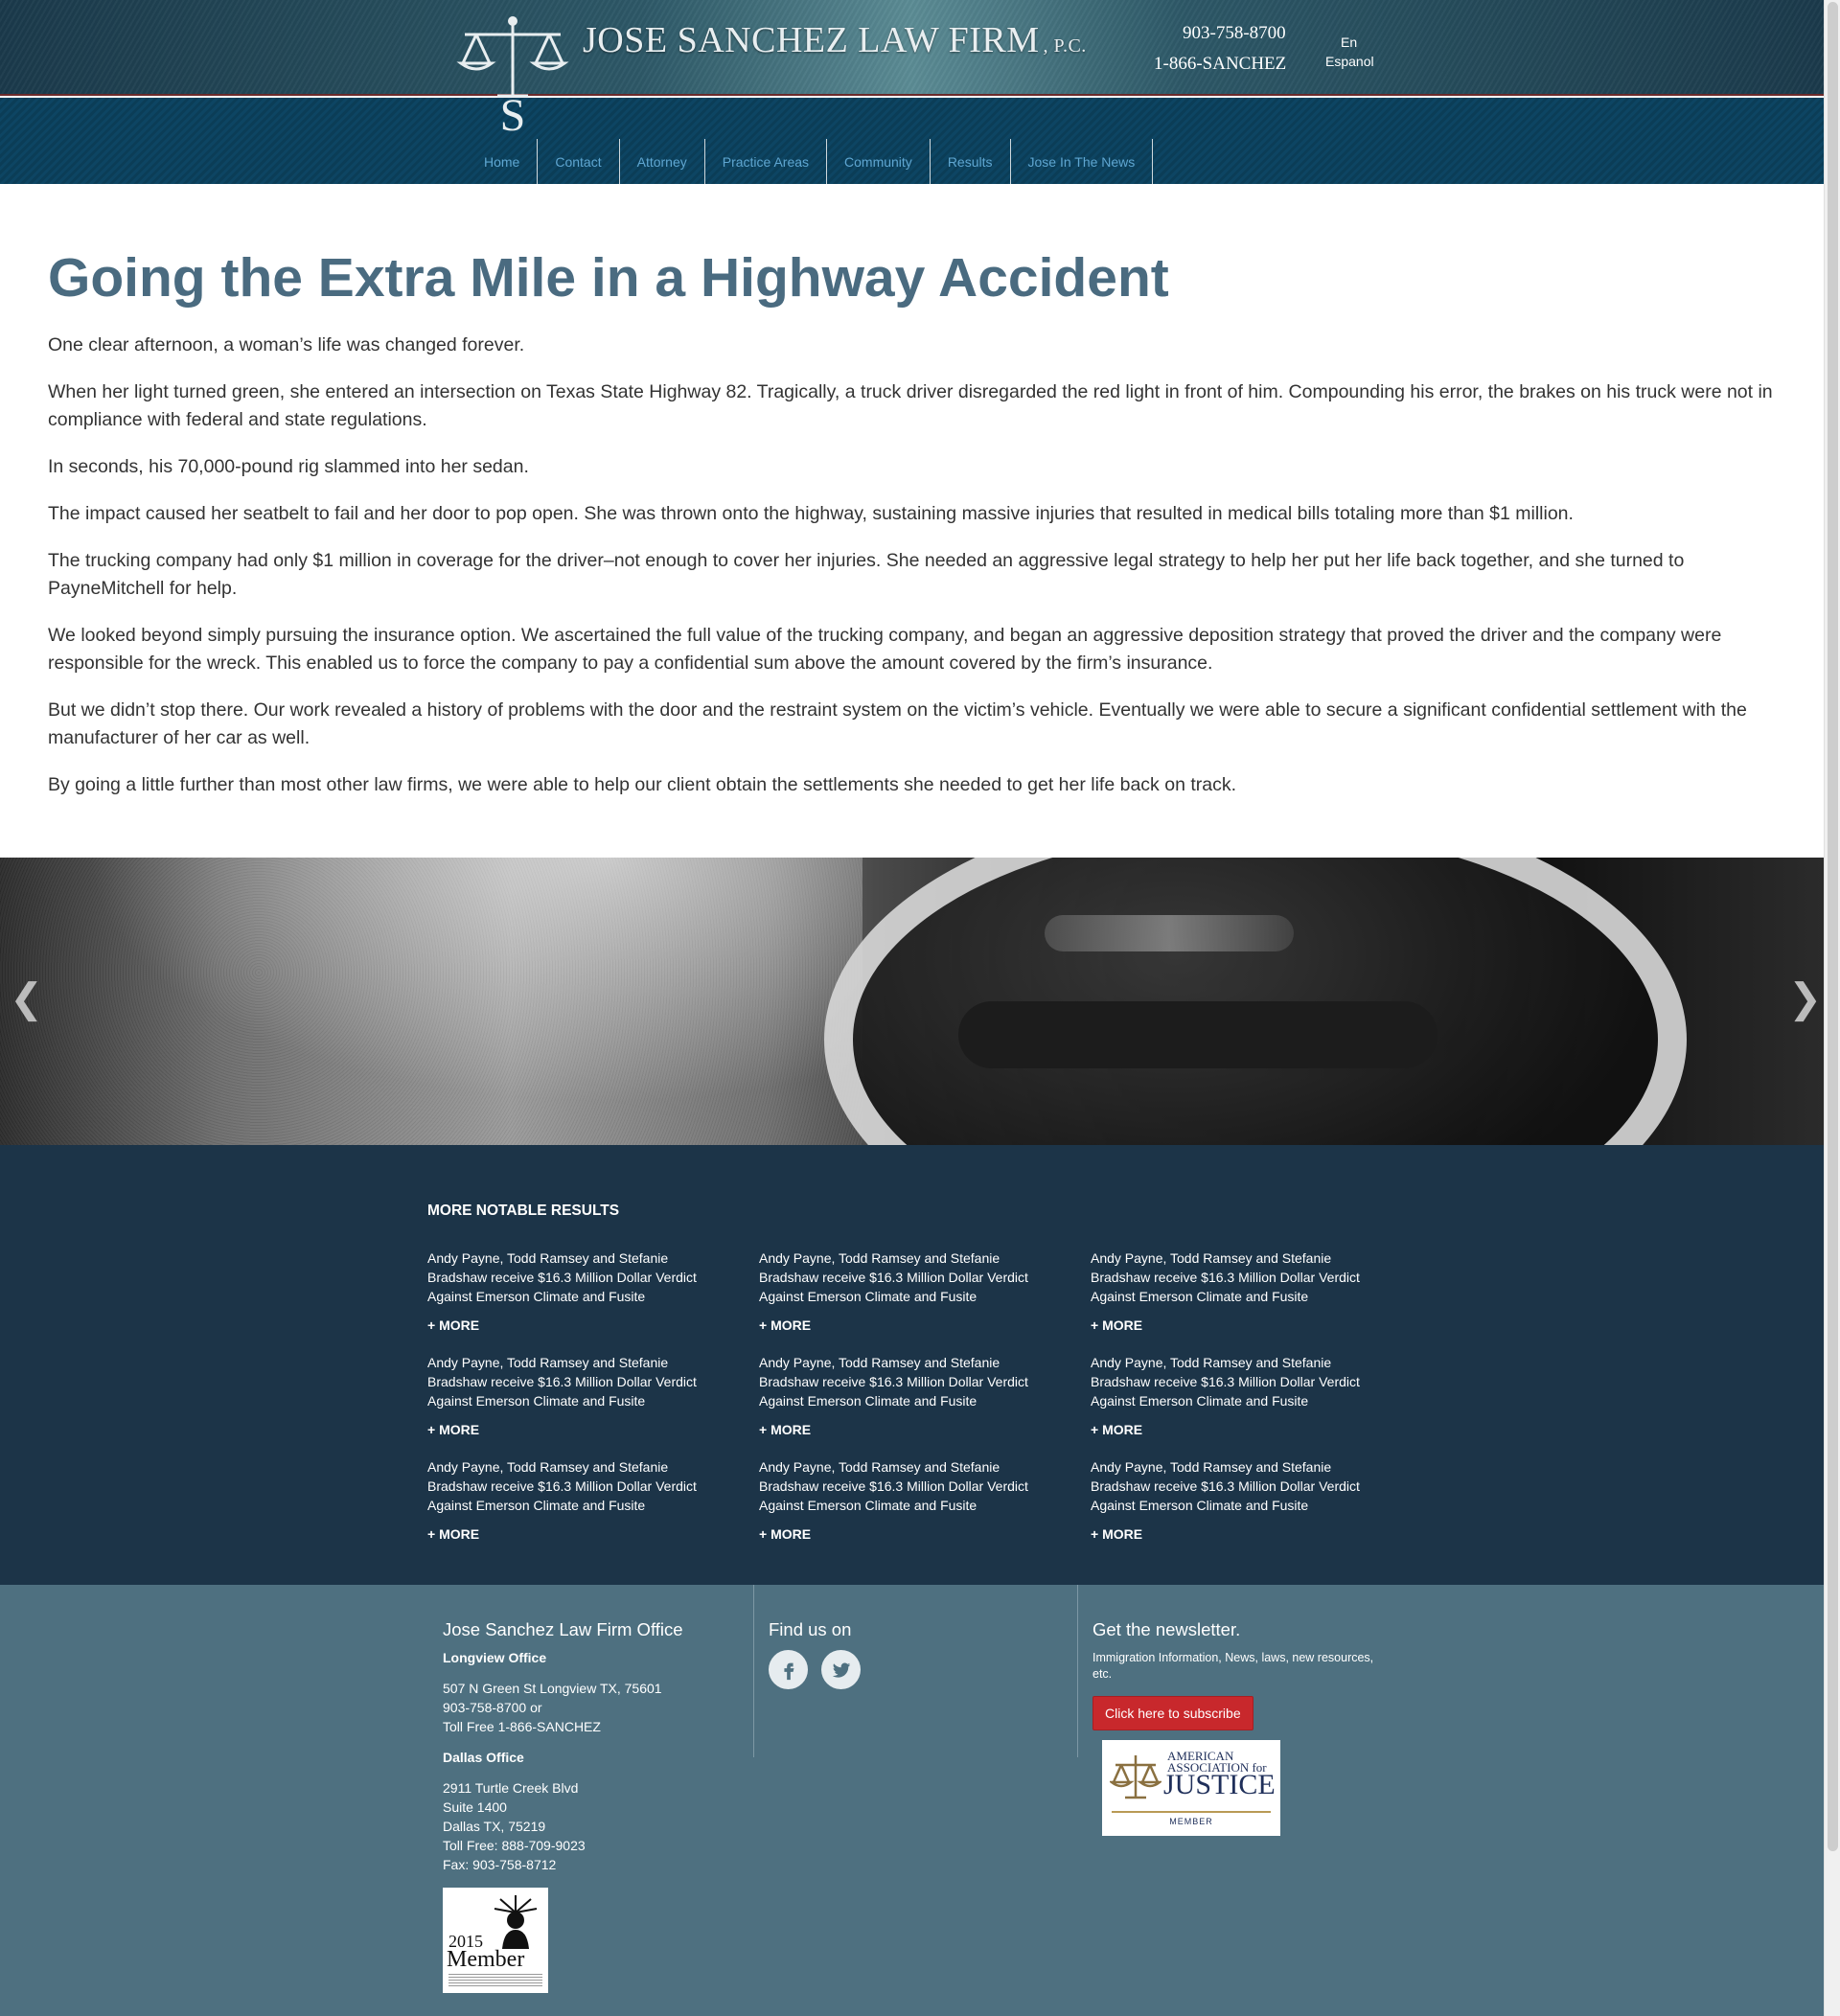 This screenshot has width=1840, height=2016. What do you see at coordinates (1169, 933) in the screenshot?
I see `slider-image-highlight` at bounding box center [1169, 933].